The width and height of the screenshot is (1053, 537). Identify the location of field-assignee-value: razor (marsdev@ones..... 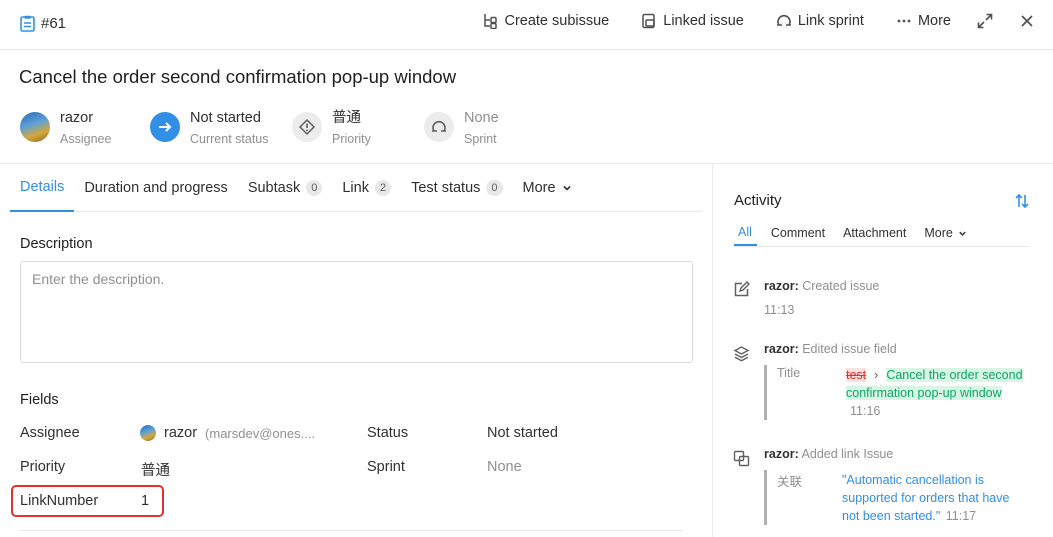
(227, 433).